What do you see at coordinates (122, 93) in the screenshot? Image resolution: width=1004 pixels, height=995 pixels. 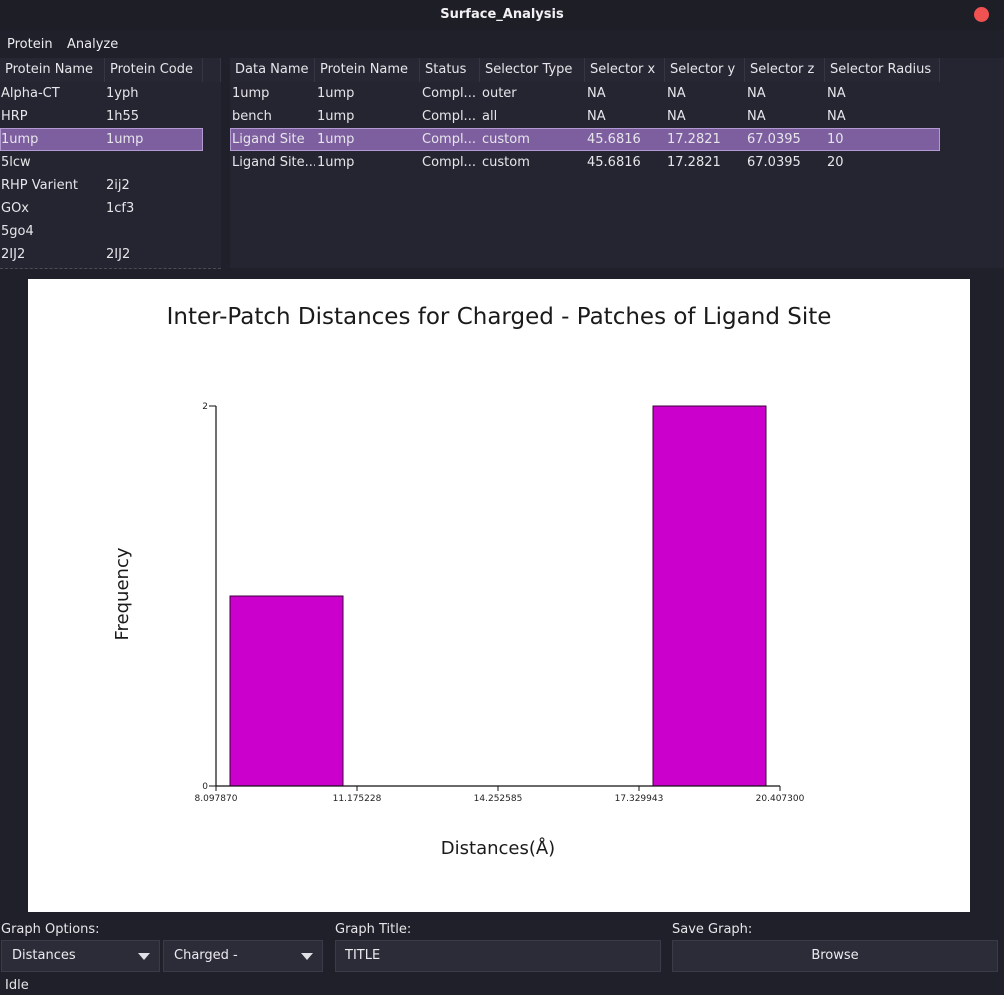 I see `protein-code-cell: 1yph` at bounding box center [122, 93].